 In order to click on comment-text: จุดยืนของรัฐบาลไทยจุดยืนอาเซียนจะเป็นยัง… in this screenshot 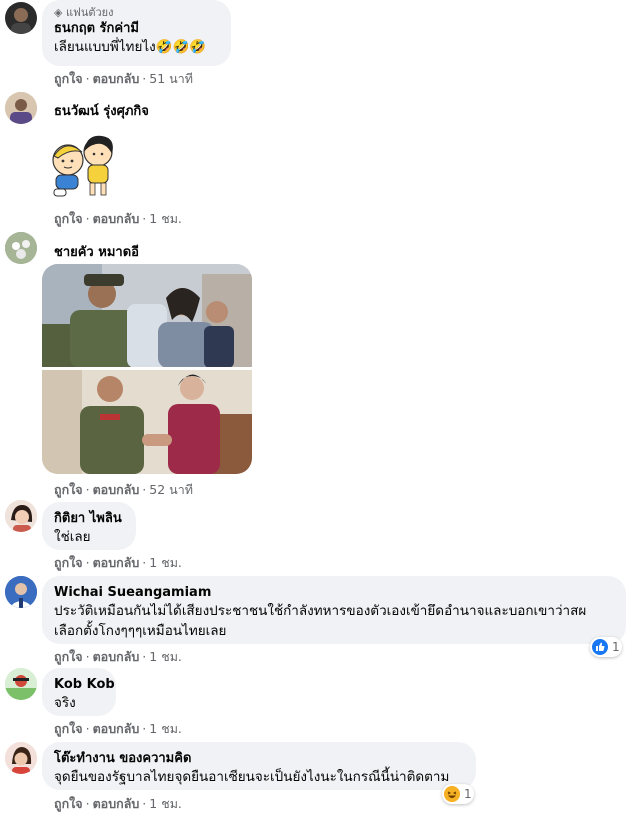, I will do `click(252, 777)`.